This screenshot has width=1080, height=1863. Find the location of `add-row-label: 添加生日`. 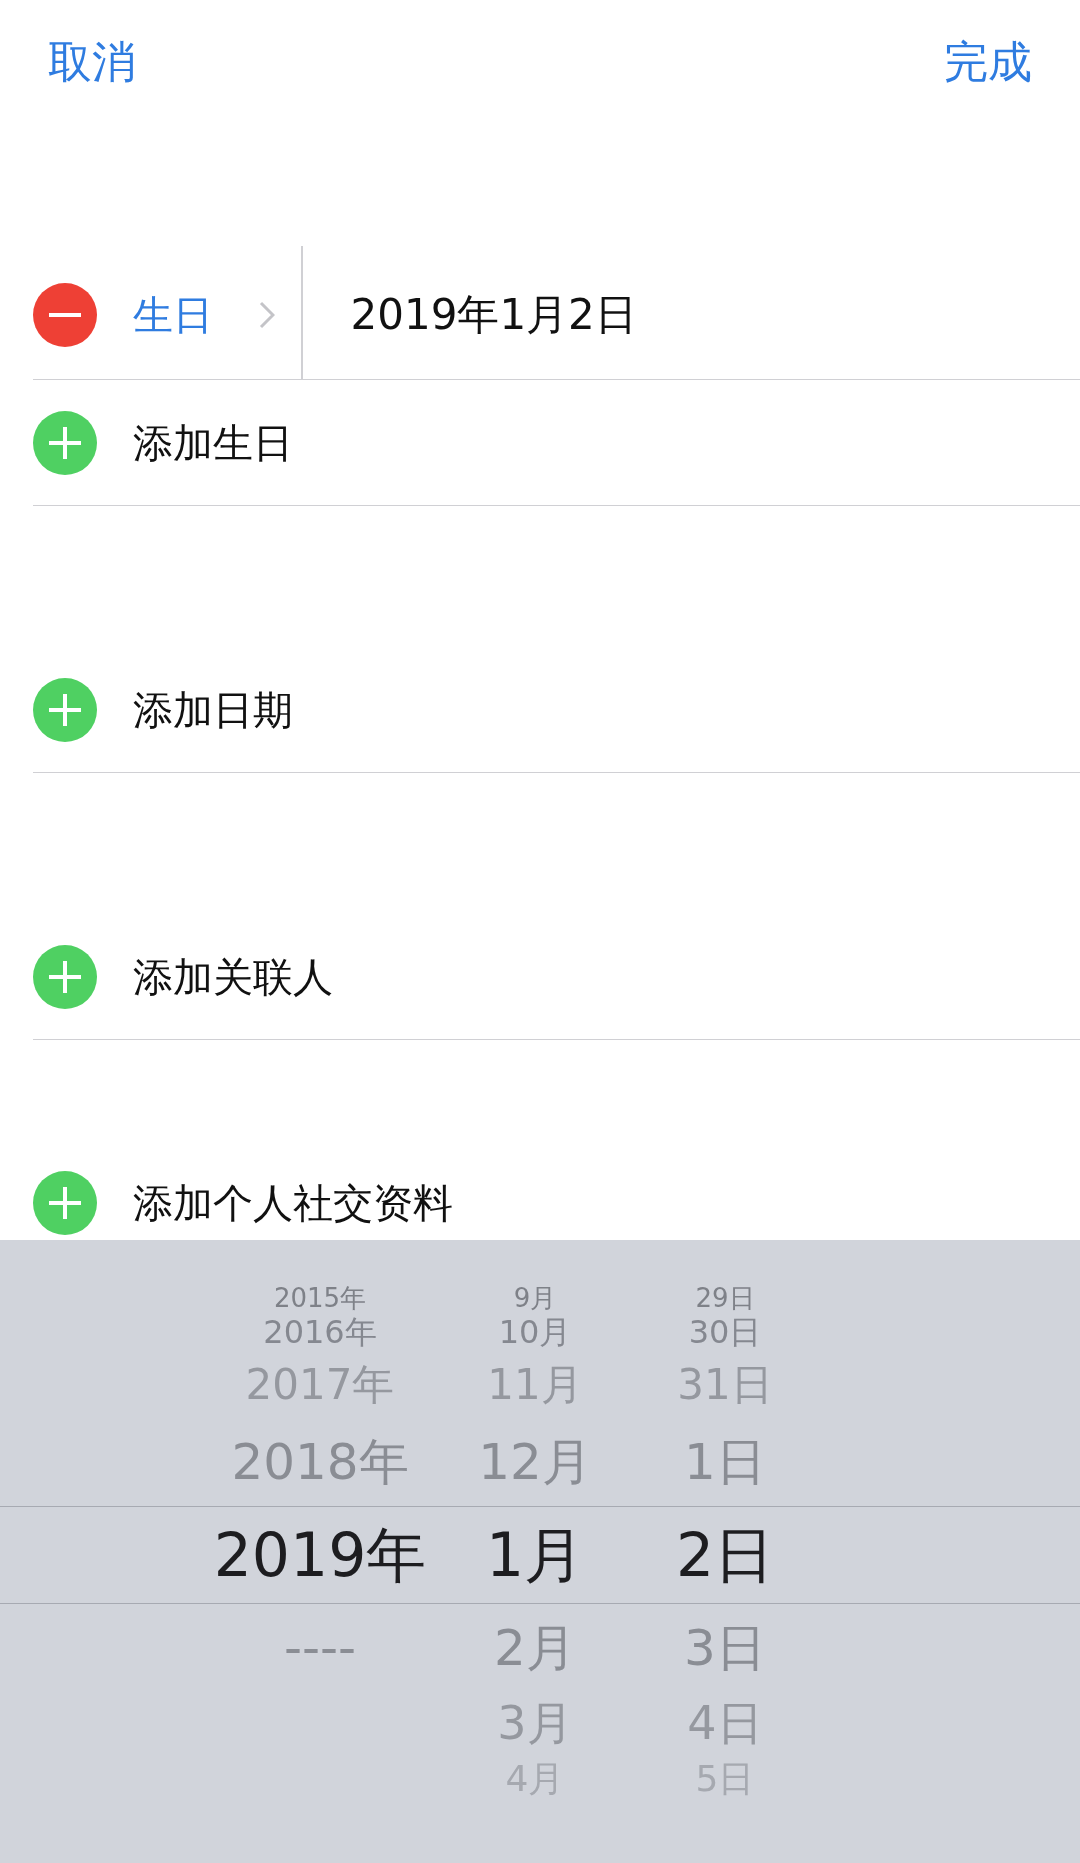

add-row-label: 添加生日 is located at coordinates (213, 442).